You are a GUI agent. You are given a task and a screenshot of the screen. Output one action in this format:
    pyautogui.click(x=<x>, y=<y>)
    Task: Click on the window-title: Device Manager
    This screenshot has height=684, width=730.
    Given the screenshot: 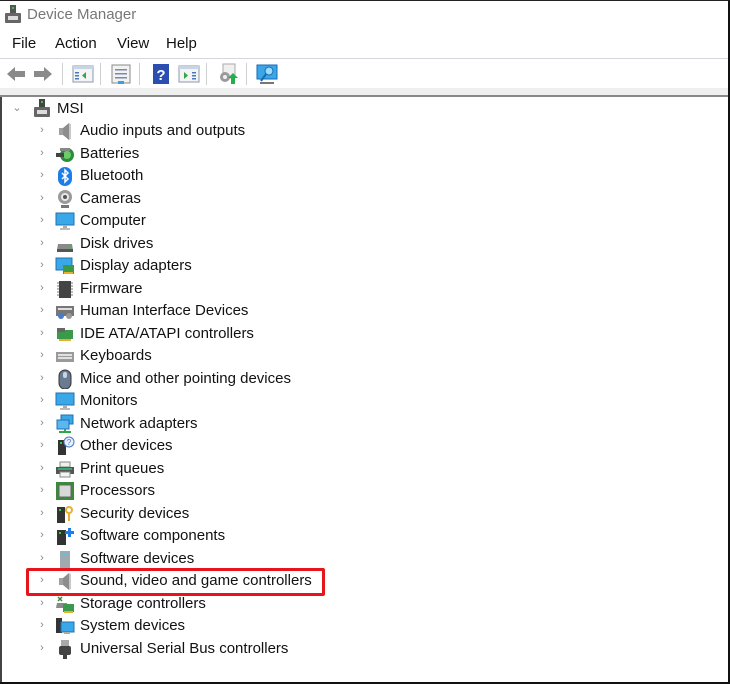 What is the action you would take?
    pyautogui.click(x=82, y=14)
    